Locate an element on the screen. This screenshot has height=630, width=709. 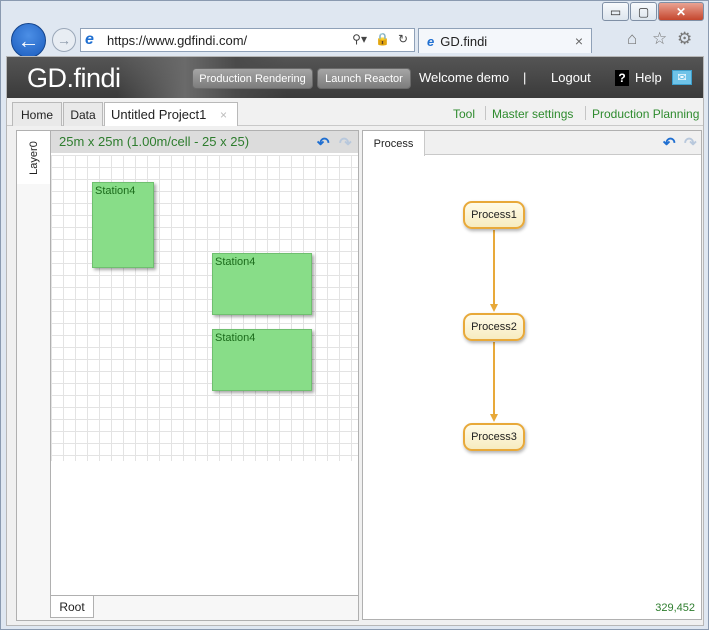
mail-icon: ✉ is located at coordinates (682, 77).